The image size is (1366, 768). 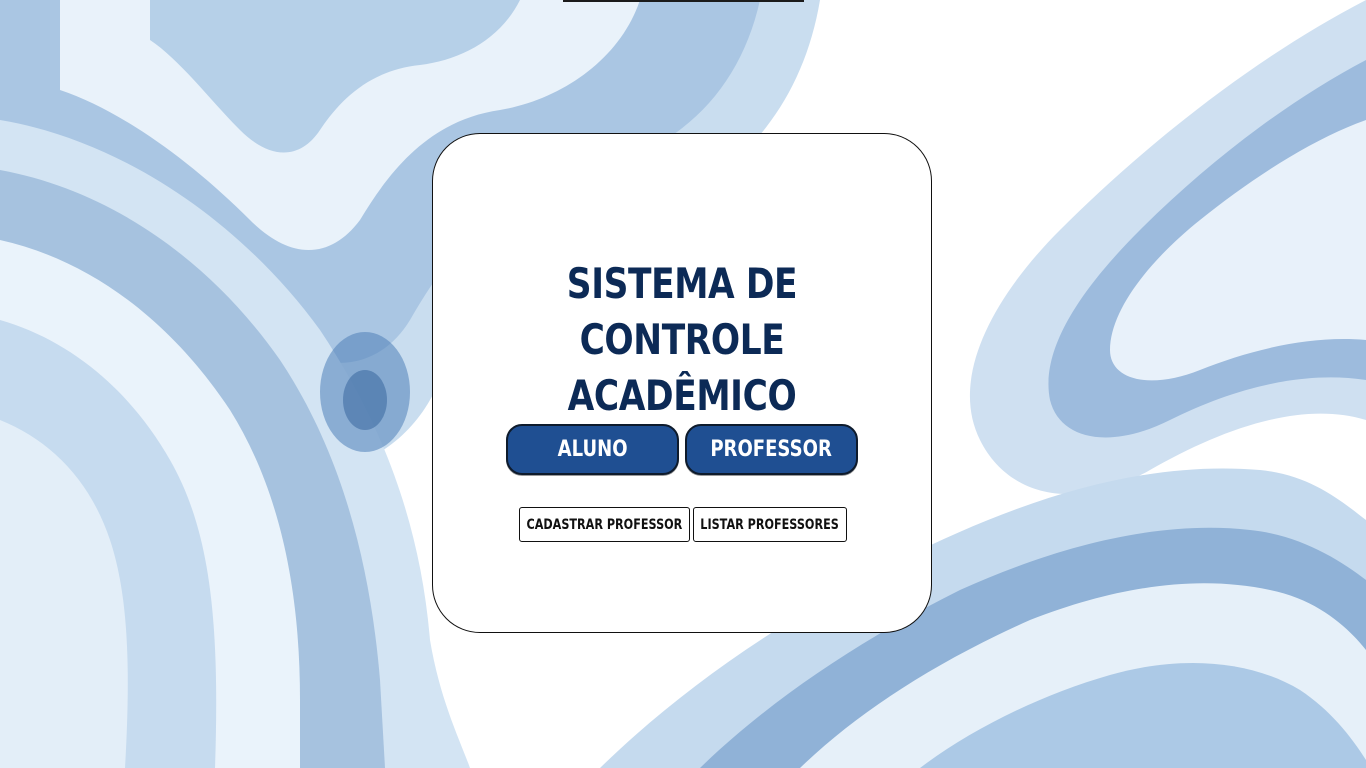 I want to click on top-bar-line, so click(x=683, y=1).